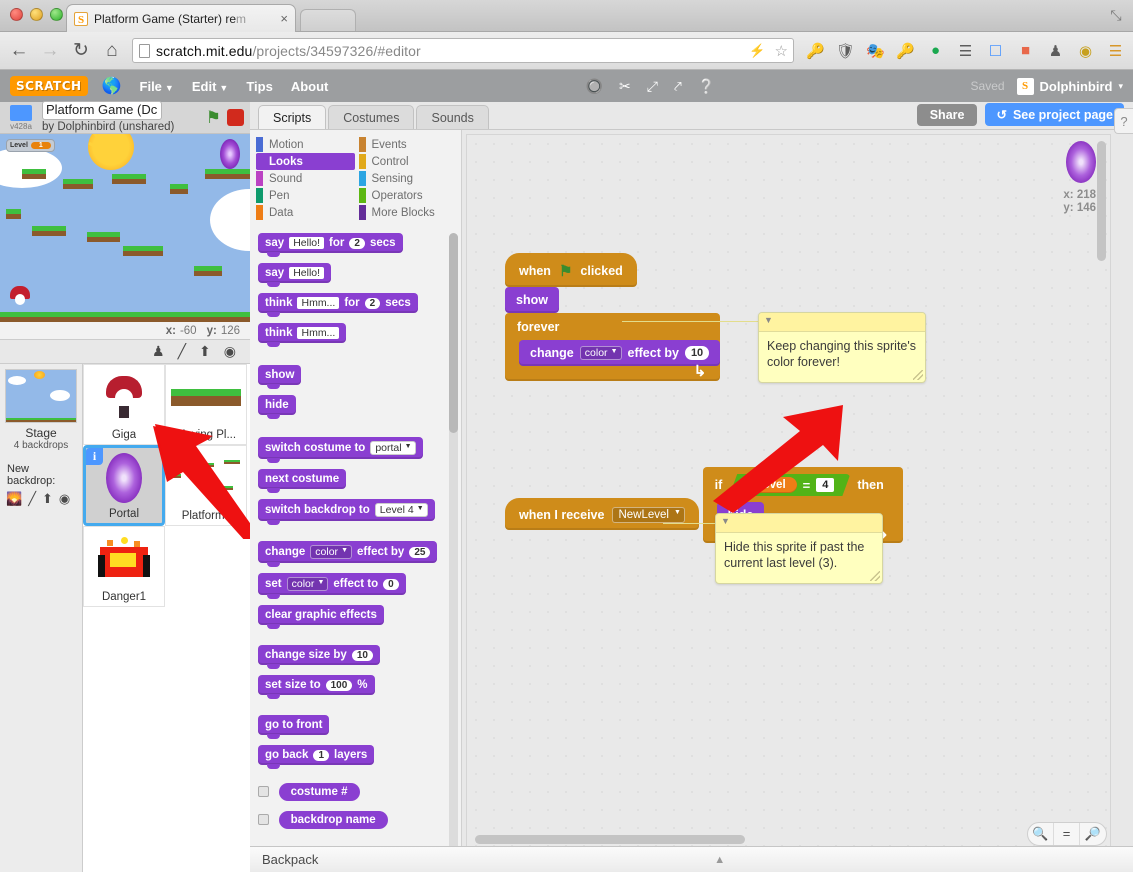  I want to click on layers-icon: ☰, so click(965, 50).